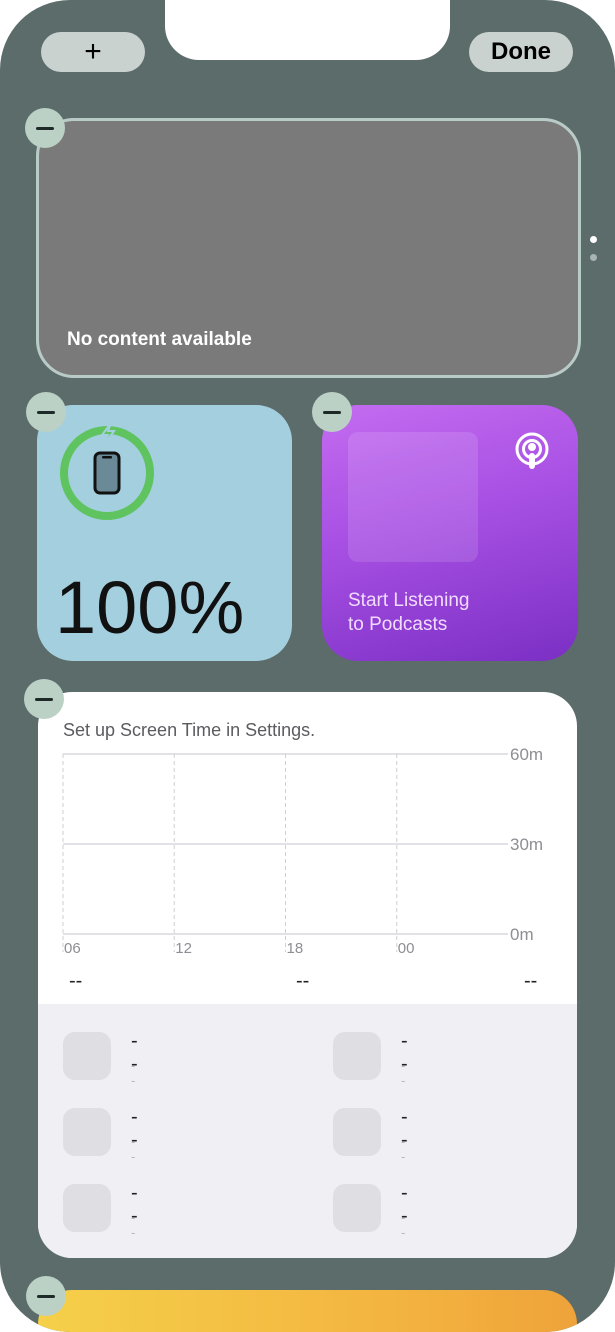 The image size is (615, 1332). Describe the element at coordinates (406, 948) in the screenshot. I see `chart-x-tick-label: 00` at that location.